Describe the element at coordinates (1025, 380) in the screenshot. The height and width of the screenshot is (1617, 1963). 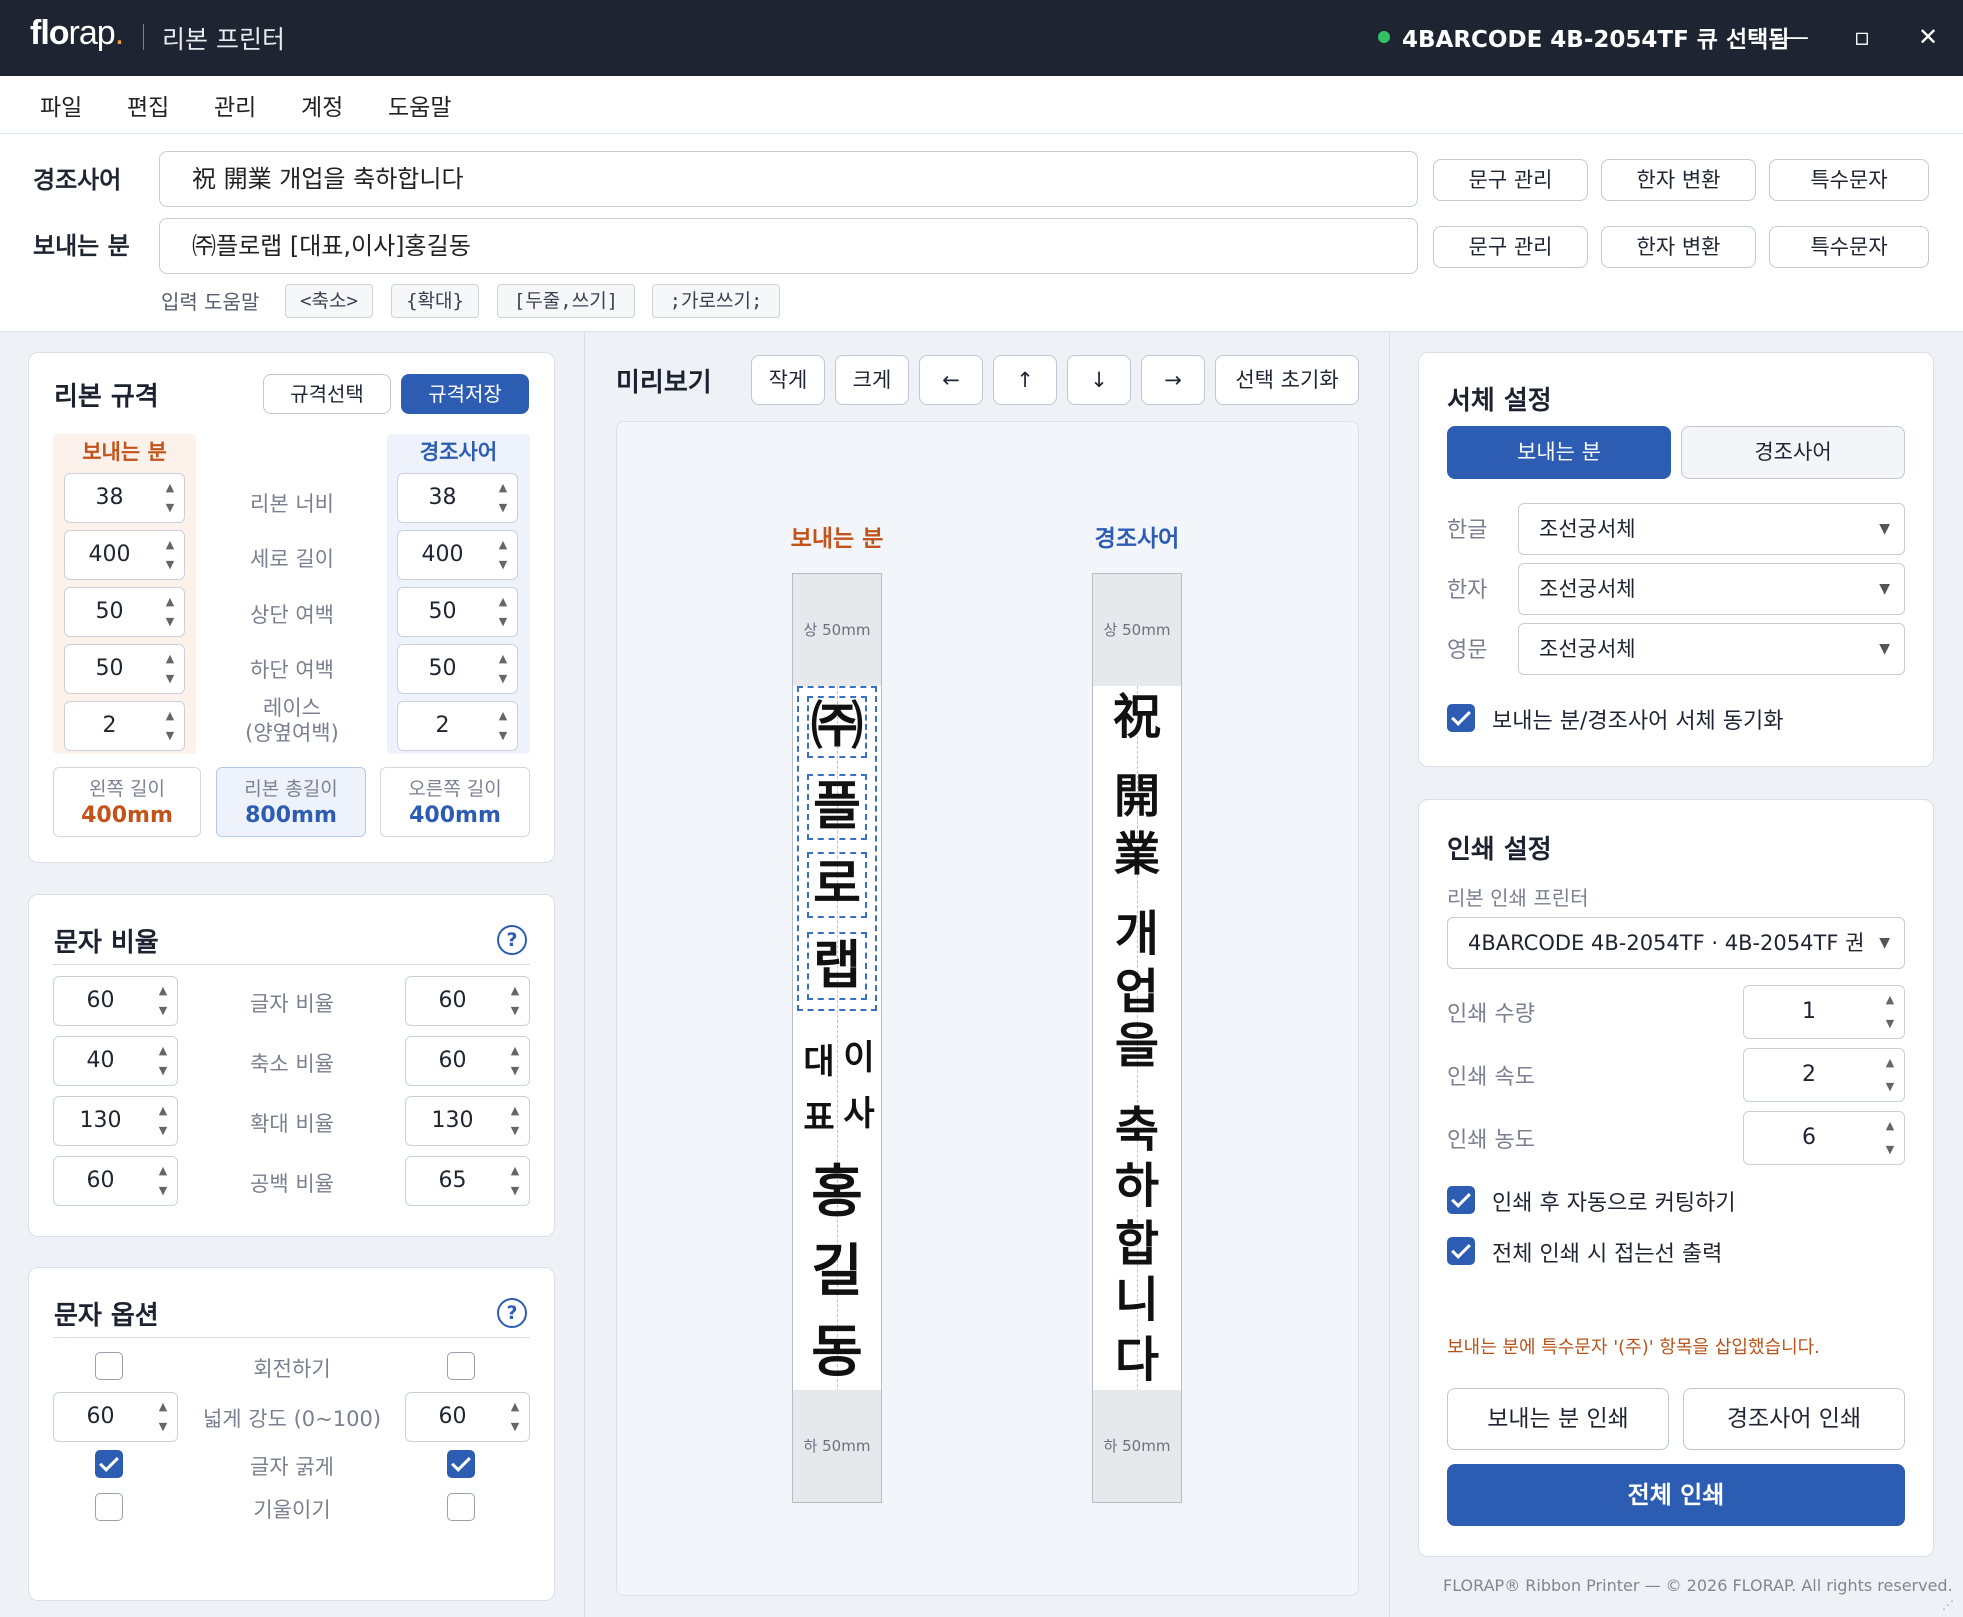
I see `move-up-button: ↑` at that location.